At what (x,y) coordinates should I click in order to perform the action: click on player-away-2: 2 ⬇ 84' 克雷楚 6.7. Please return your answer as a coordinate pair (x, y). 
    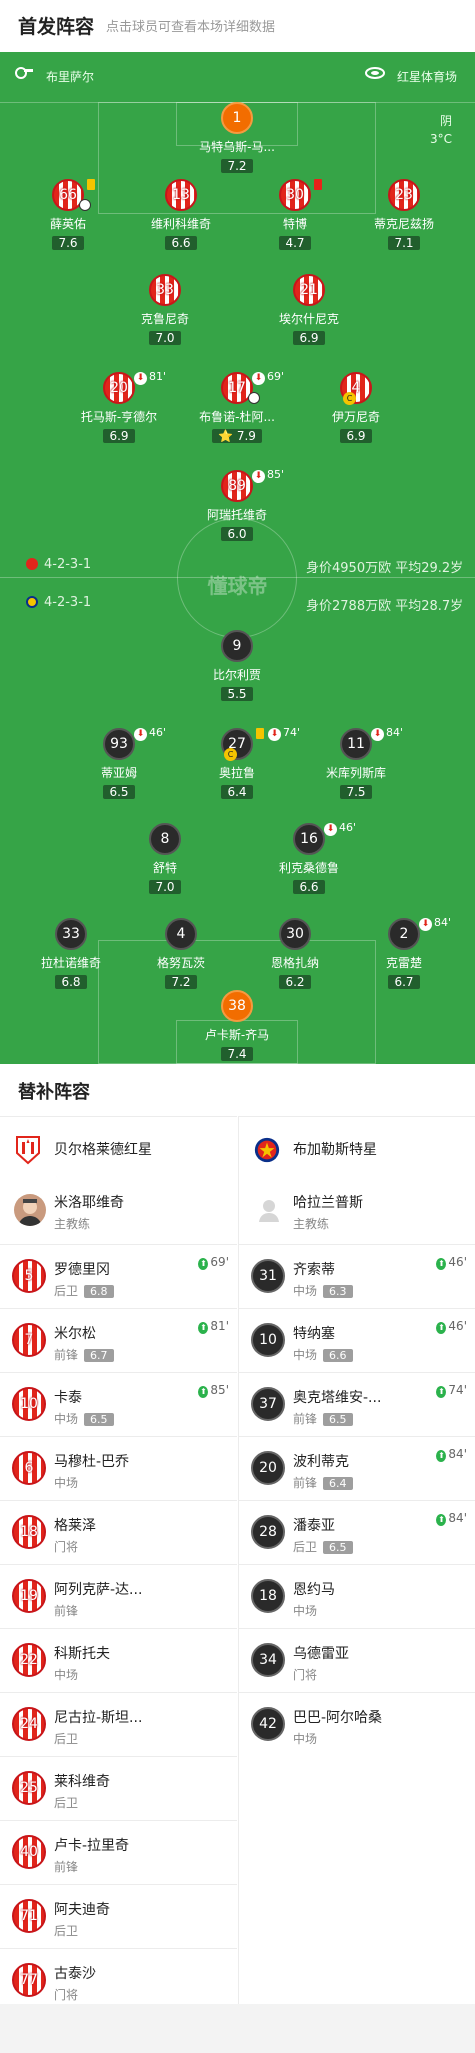
    Looking at the image, I should click on (404, 953).